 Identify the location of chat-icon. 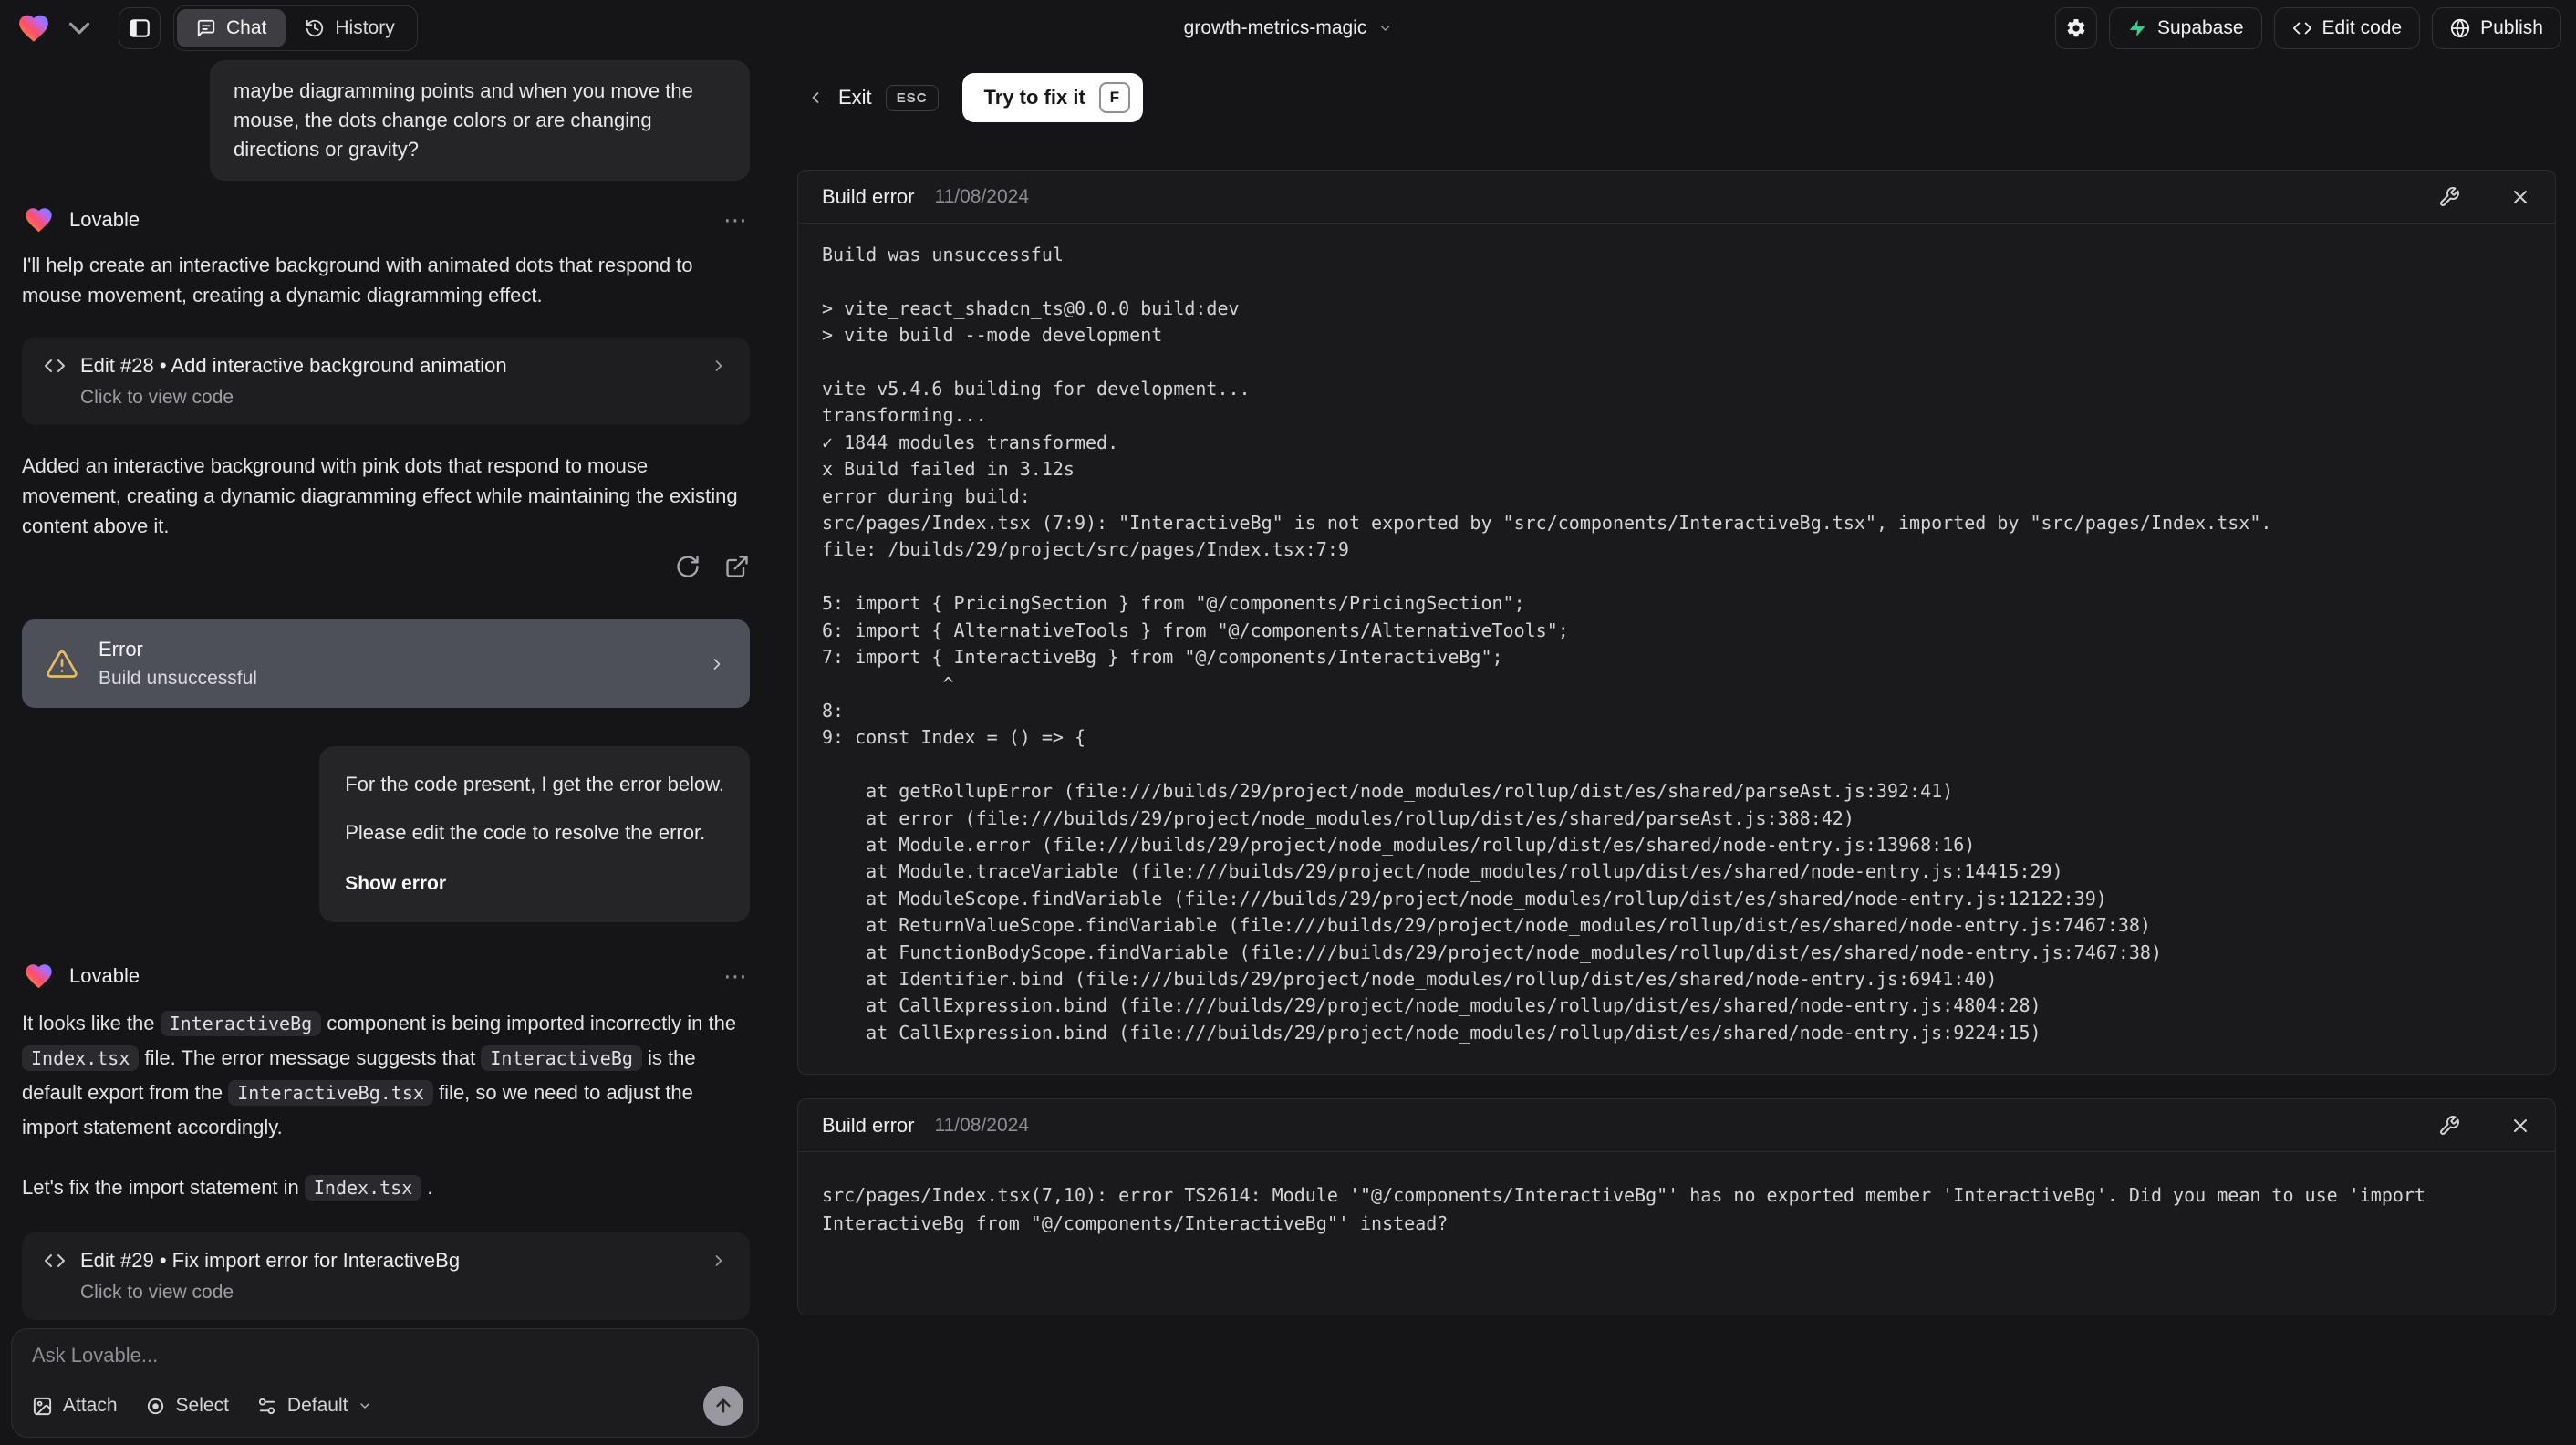
(206, 28).